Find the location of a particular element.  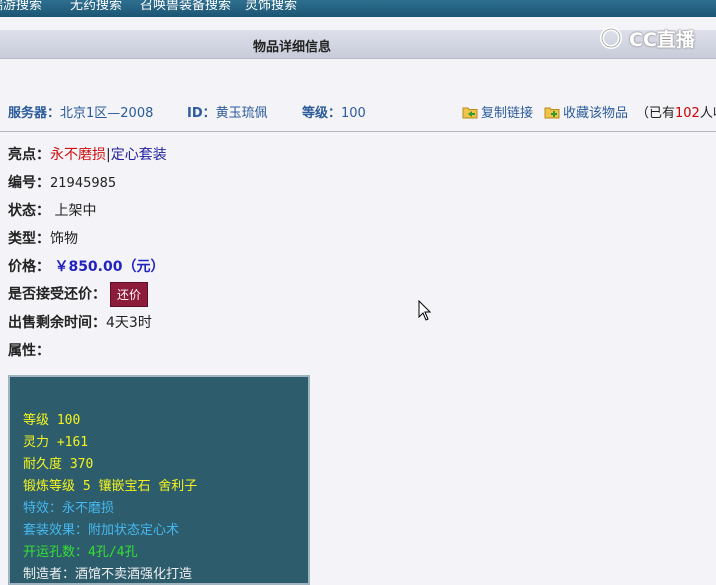

favorite-label: 收藏该物品 is located at coordinates (596, 113).